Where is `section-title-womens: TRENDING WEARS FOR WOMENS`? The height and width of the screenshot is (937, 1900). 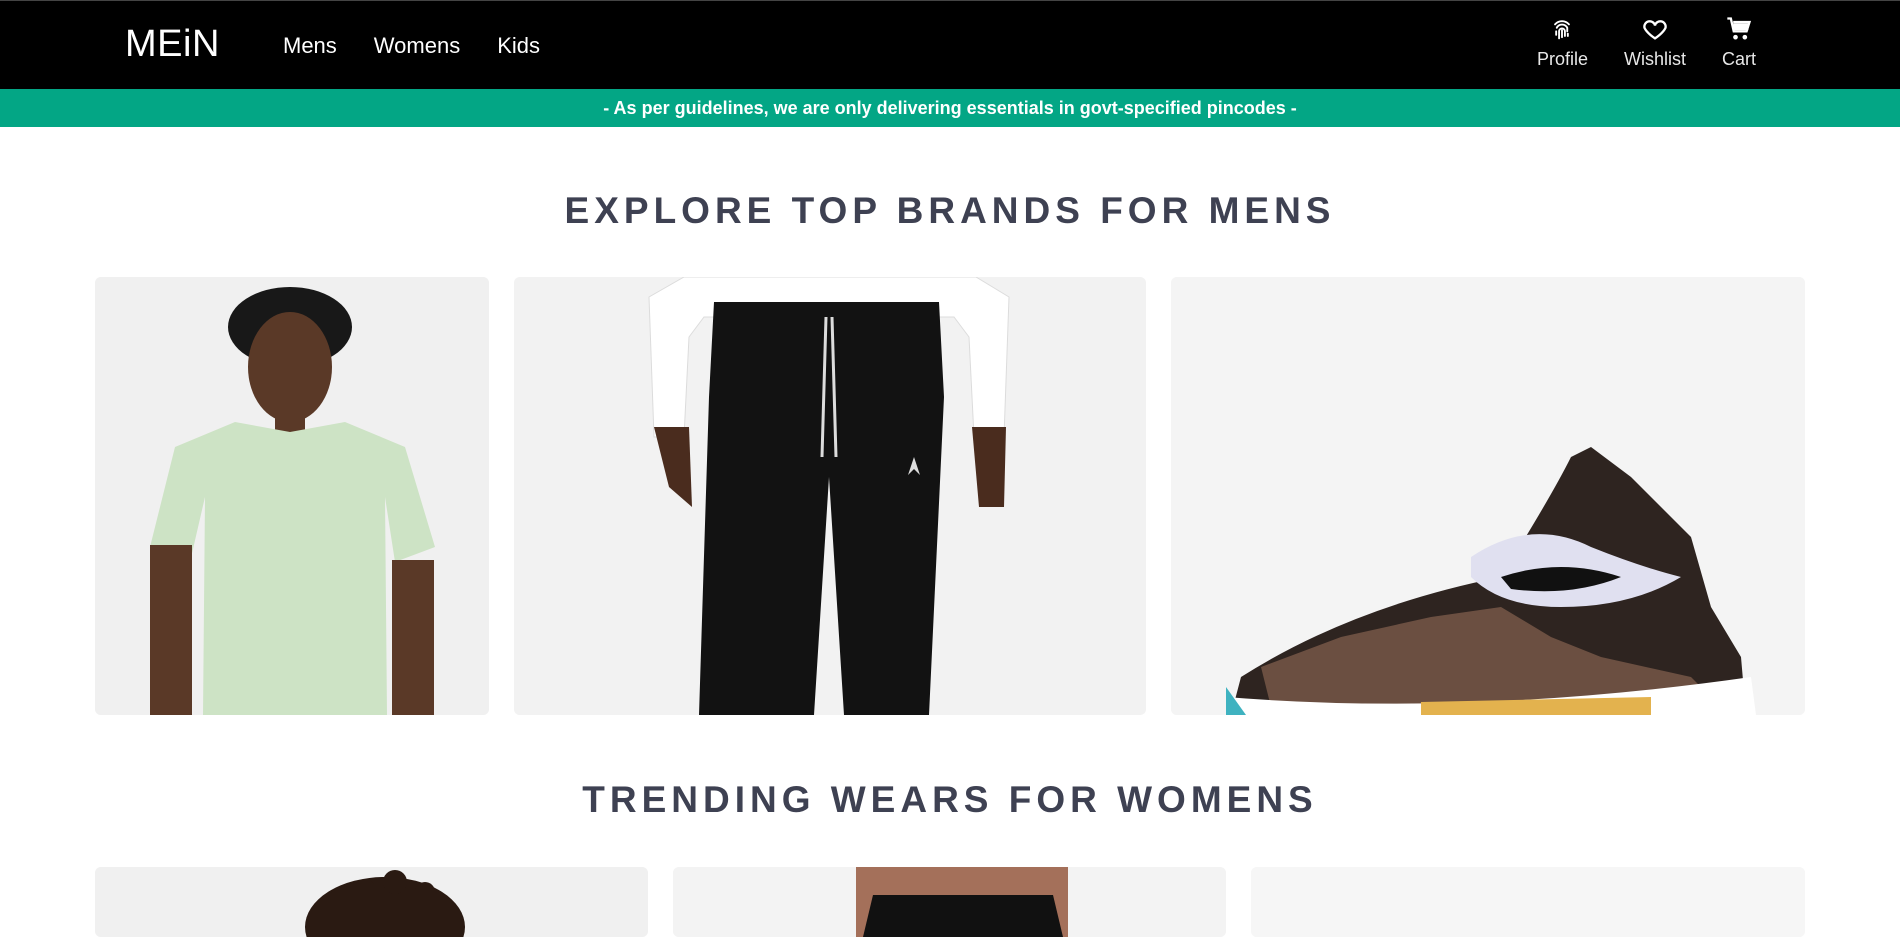
section-title-womens: TRENDING WEARS FOR WOMENS is located at coordinates (950, 799).